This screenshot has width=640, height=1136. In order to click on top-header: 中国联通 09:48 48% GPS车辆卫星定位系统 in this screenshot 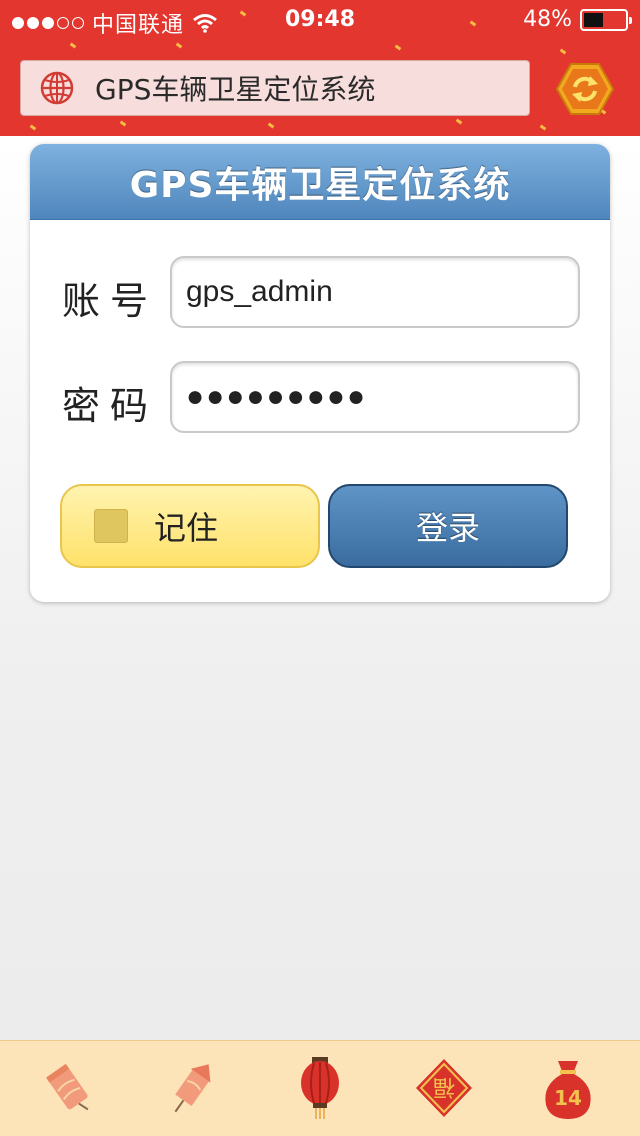, I will do `click(320, 68)`.